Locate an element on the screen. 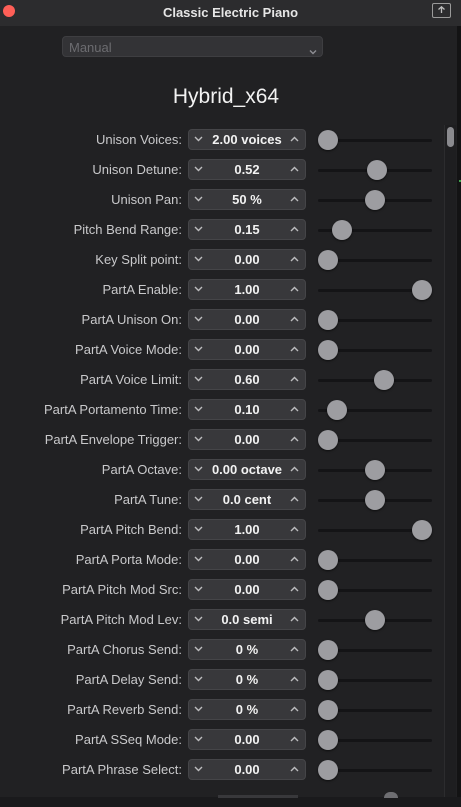  parameter-value: 0.10 is located at coordinates (247, 409).